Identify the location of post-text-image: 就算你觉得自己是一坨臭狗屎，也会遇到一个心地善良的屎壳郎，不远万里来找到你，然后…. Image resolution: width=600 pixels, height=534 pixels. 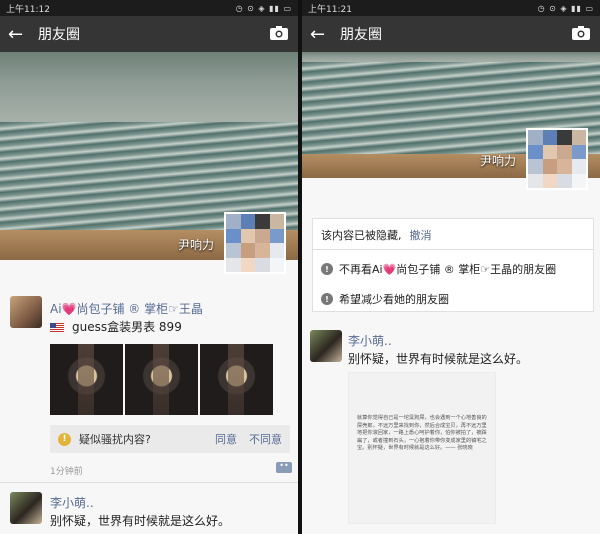
(422, 448).